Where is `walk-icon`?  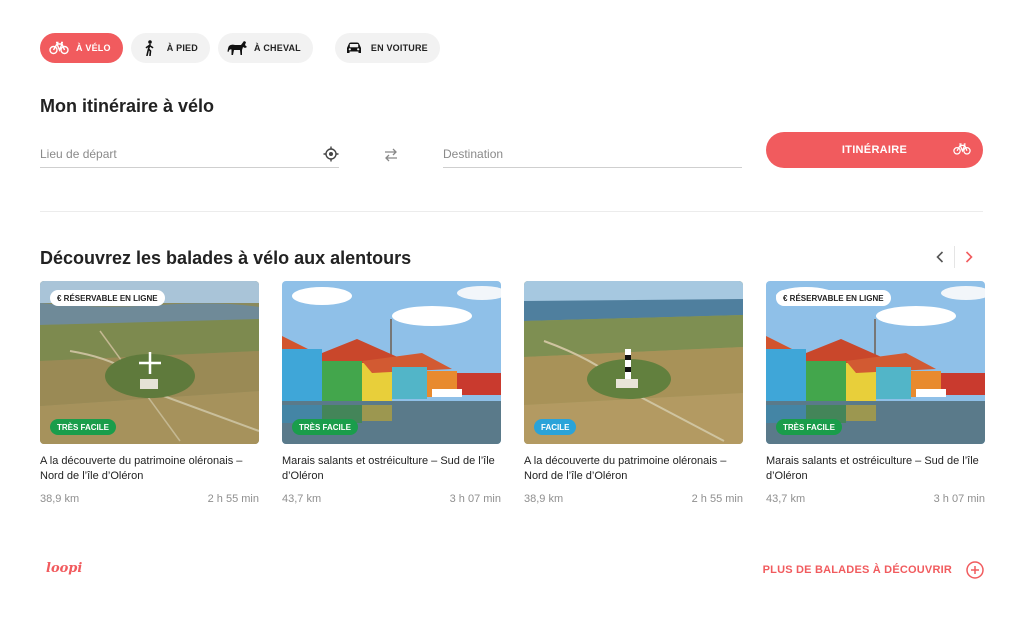 walk-icon is located at coordinates (150, 48).